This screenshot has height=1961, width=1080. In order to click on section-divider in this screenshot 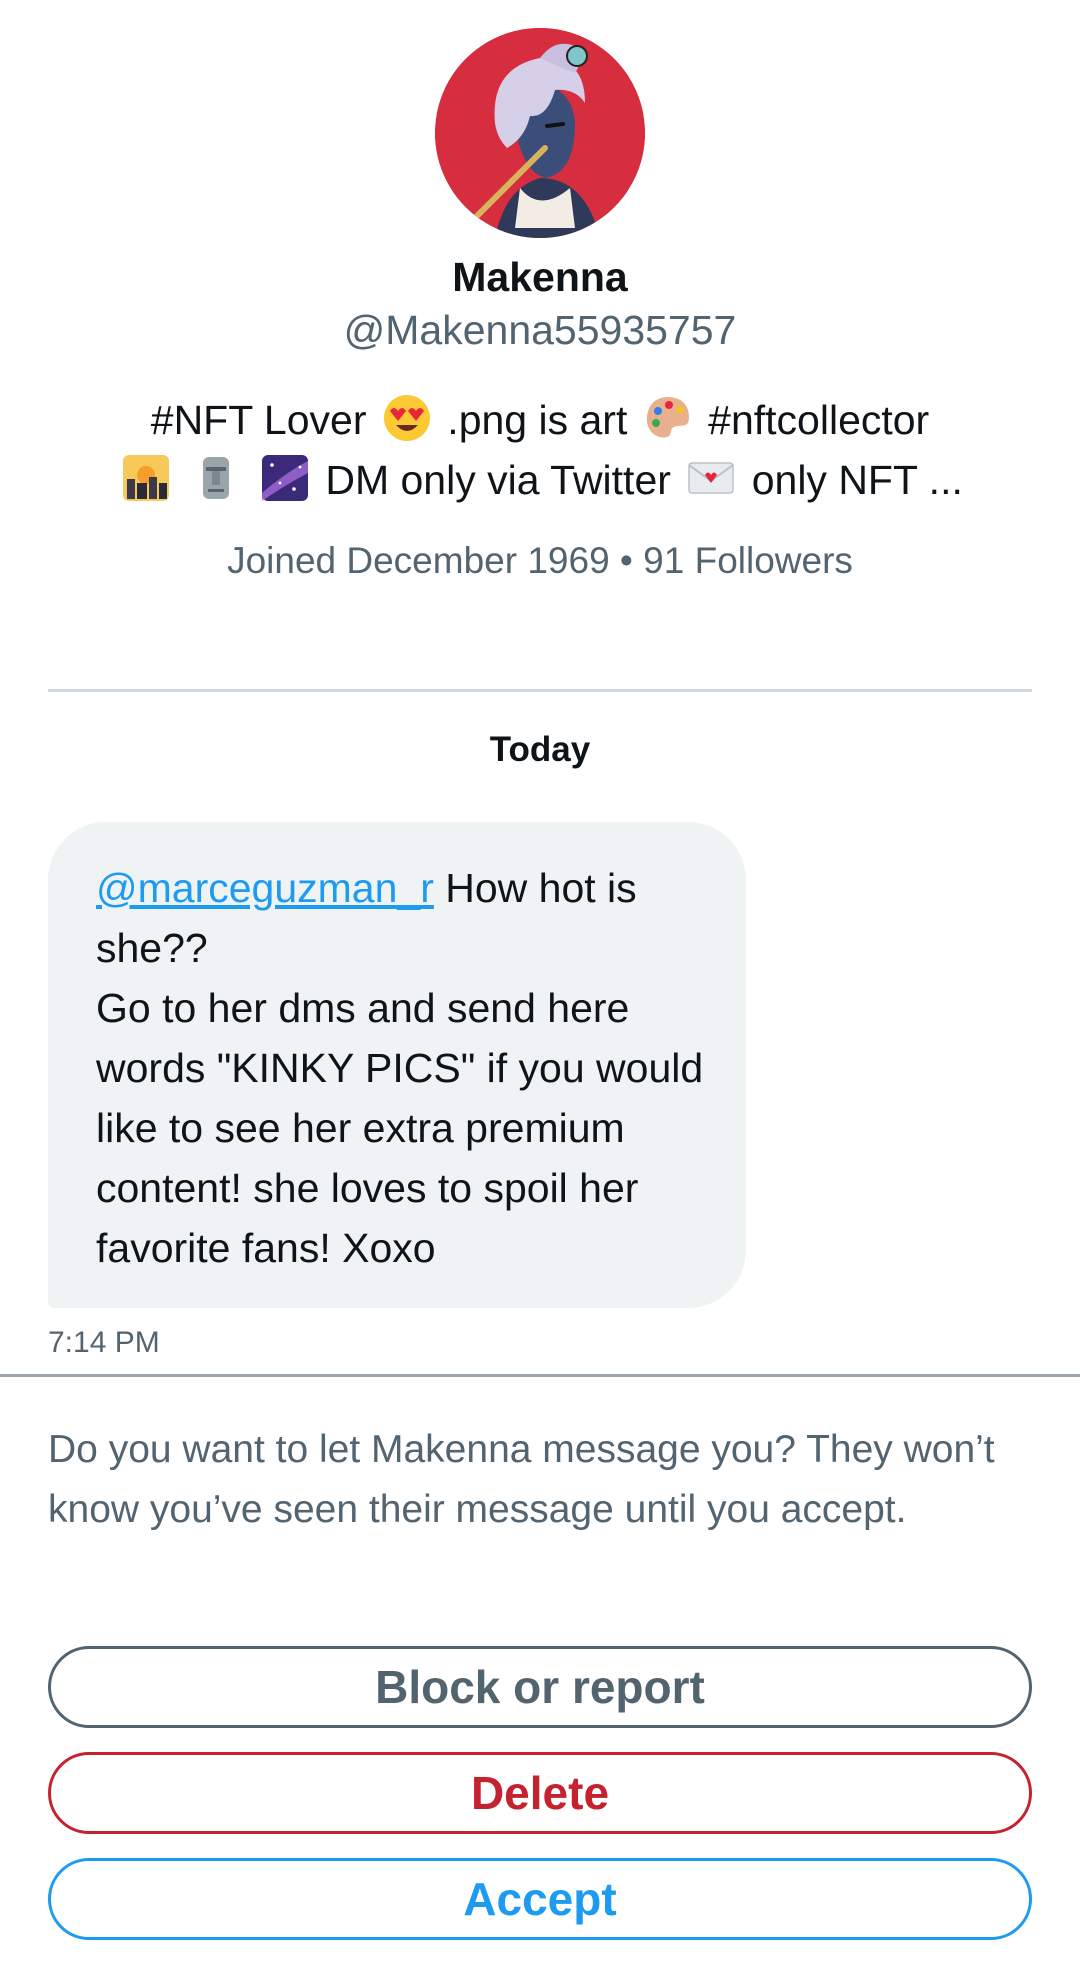, I will do `click(540, 690)`.